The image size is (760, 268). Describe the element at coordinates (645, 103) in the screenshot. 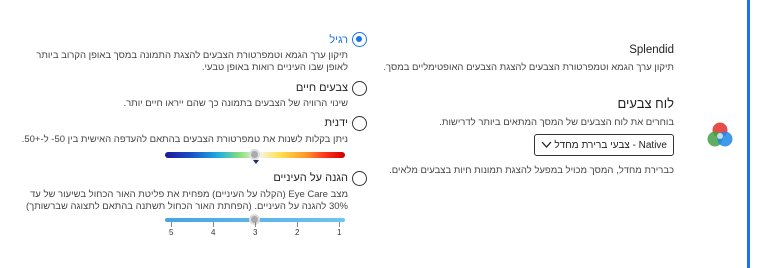

I see `palette-title: לוח צבעים` at that location.